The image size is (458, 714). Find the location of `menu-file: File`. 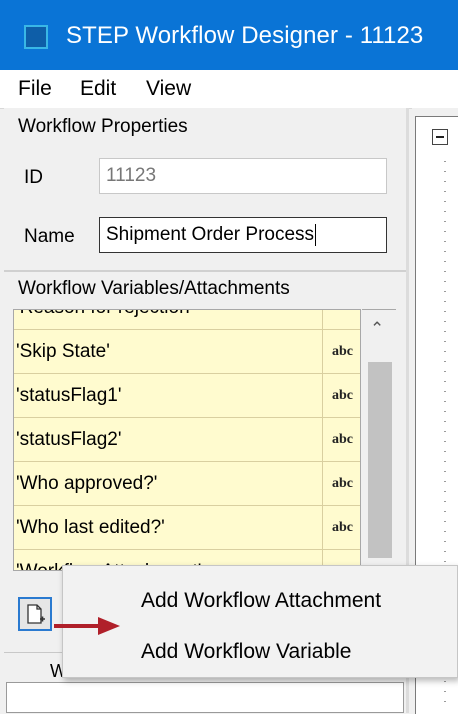

menu-file: File is located at coordinates (35, 89).